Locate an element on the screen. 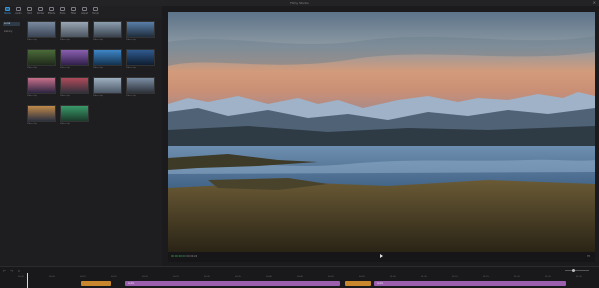 This screenshot has width=599, height=288. sidebar: Local Library is located at coordinates (11, 142).